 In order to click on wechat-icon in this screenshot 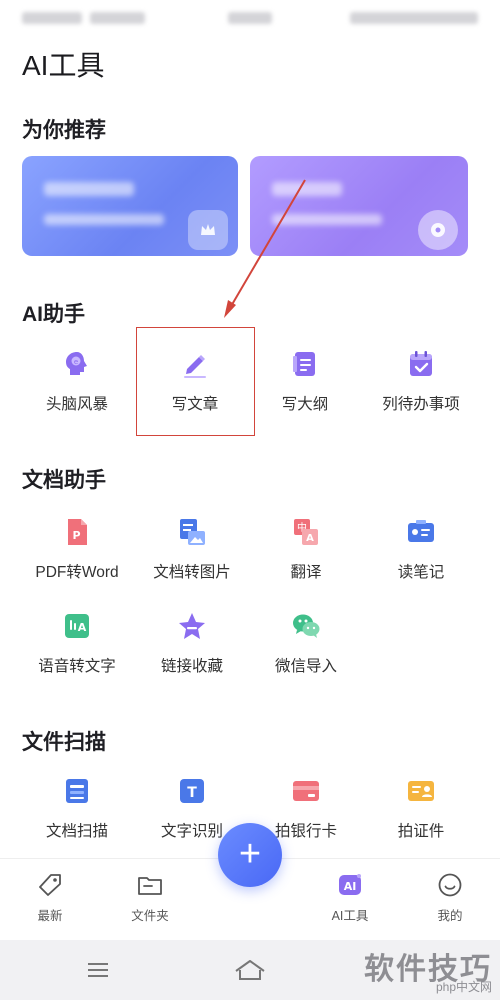, I will do `click(306, 626)`.